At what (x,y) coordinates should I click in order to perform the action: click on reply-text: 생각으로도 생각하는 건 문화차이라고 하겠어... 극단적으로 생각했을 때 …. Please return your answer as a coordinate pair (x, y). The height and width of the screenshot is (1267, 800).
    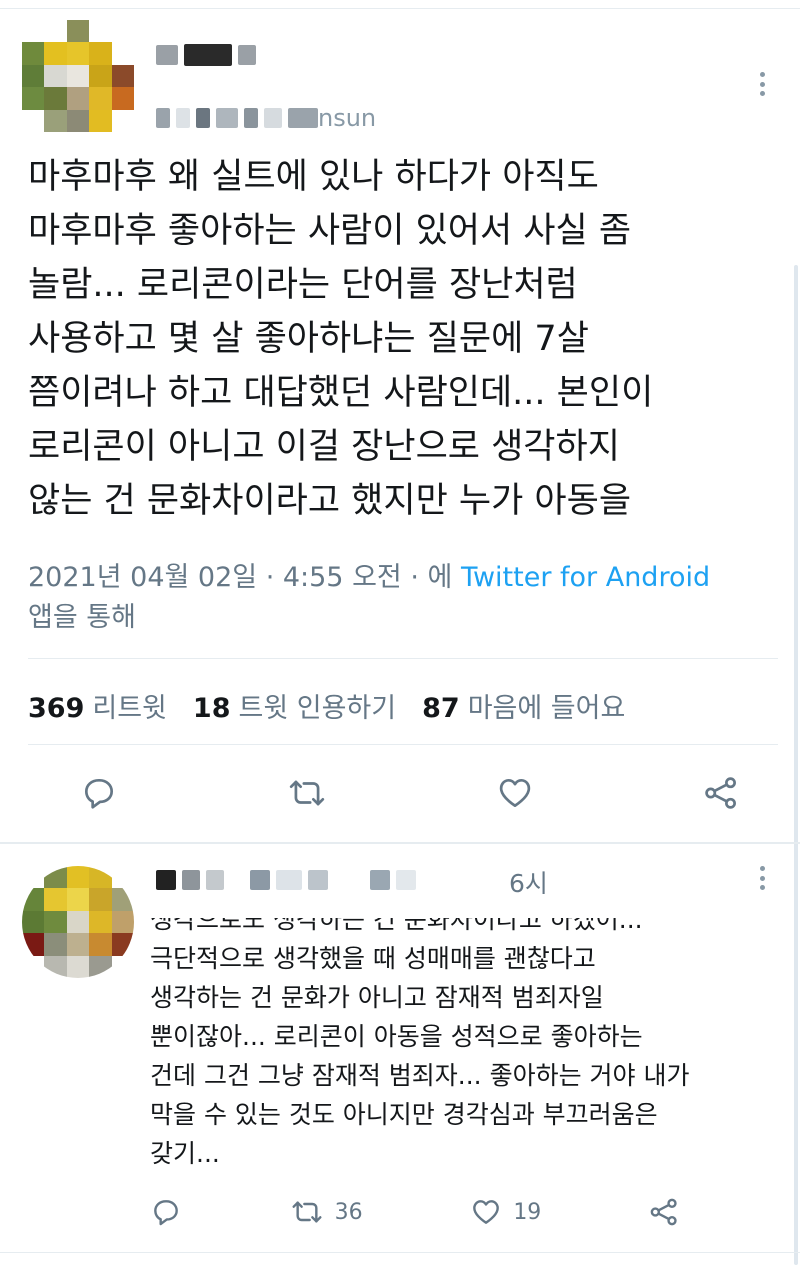
    Looking at the image, I should click on (420, 1036).